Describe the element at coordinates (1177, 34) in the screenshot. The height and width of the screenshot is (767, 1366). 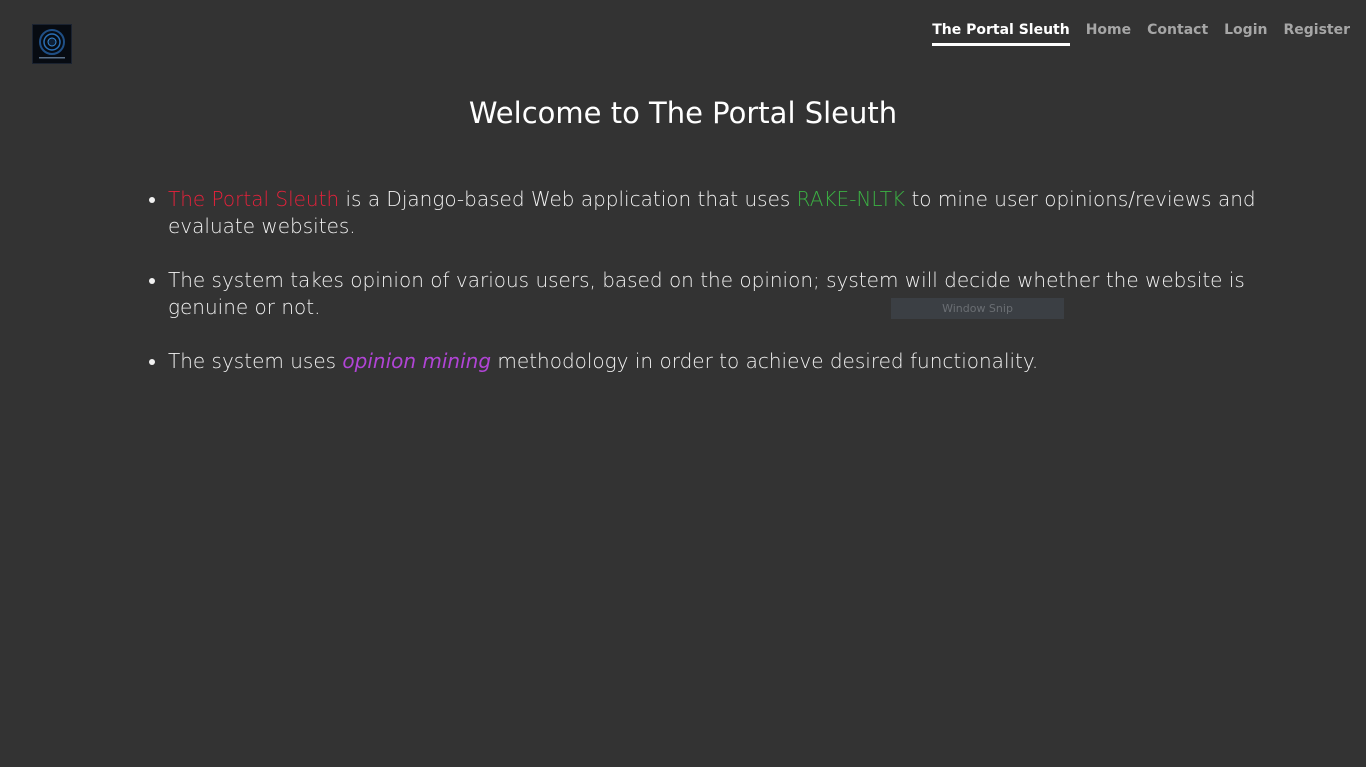
I see `nav-item-contact: Contact` at that location.